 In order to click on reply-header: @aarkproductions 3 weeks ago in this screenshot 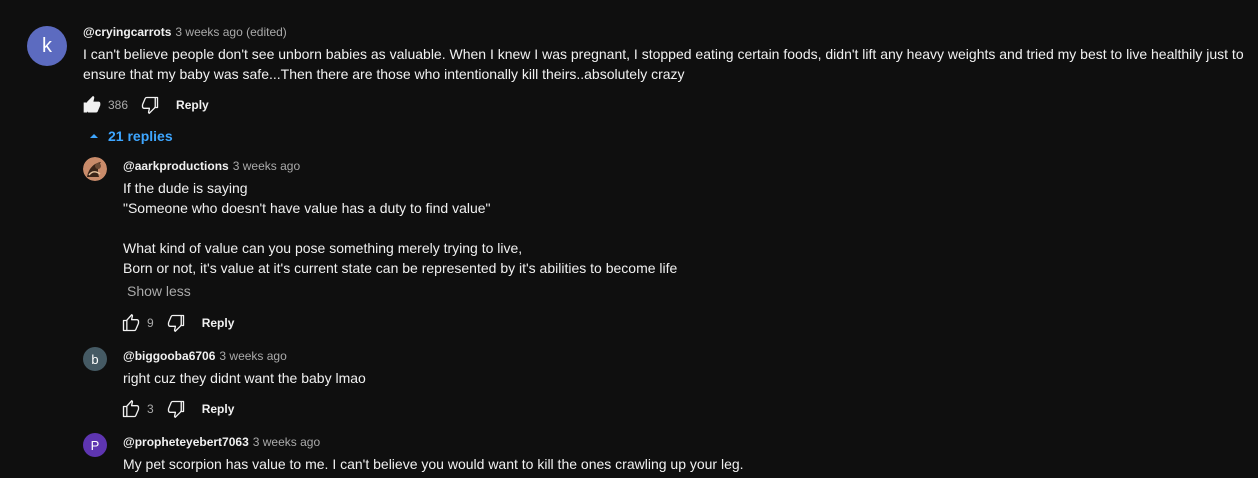, I will do `click(211, 166)`.